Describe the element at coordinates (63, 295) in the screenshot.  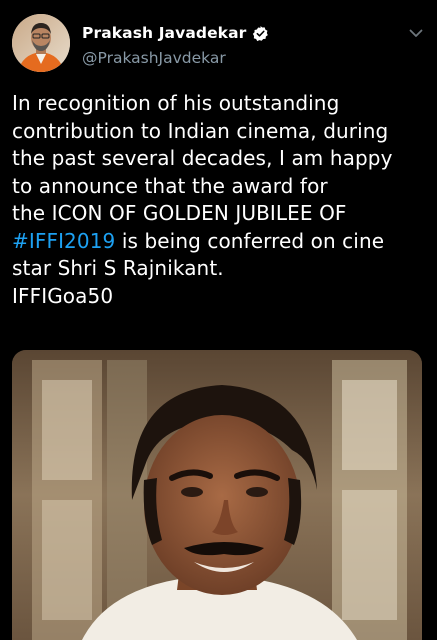
I see `tweet-text-line: IFFIGoa50` at that location.